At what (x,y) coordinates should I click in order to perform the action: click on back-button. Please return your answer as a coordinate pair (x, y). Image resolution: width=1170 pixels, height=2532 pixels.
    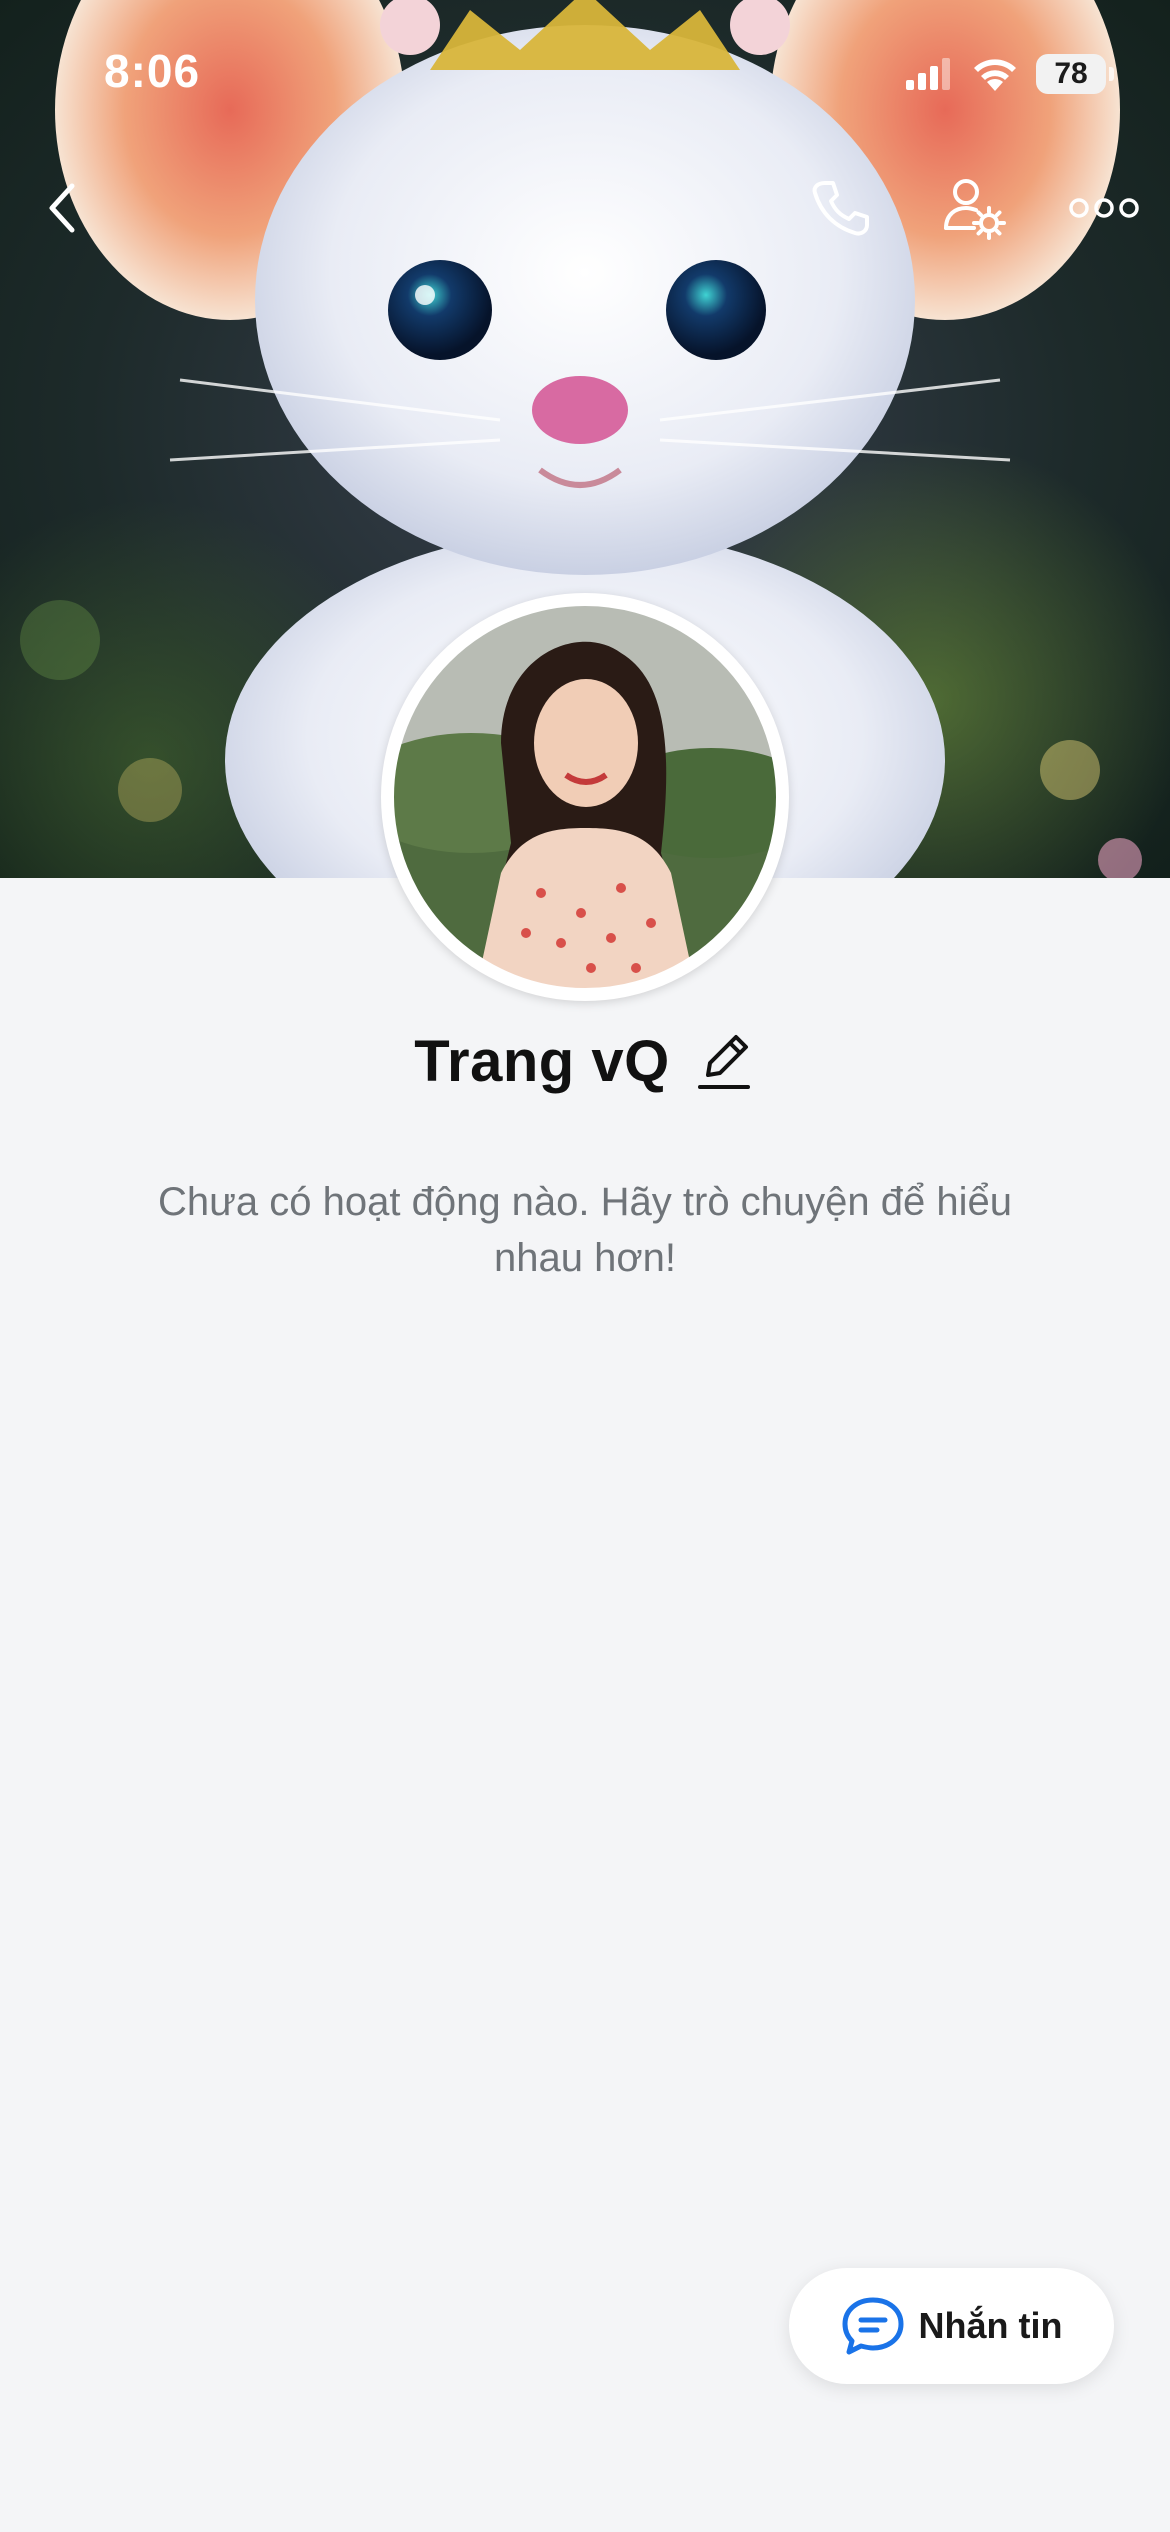
    Looking at the image, I should click on (62, 208).